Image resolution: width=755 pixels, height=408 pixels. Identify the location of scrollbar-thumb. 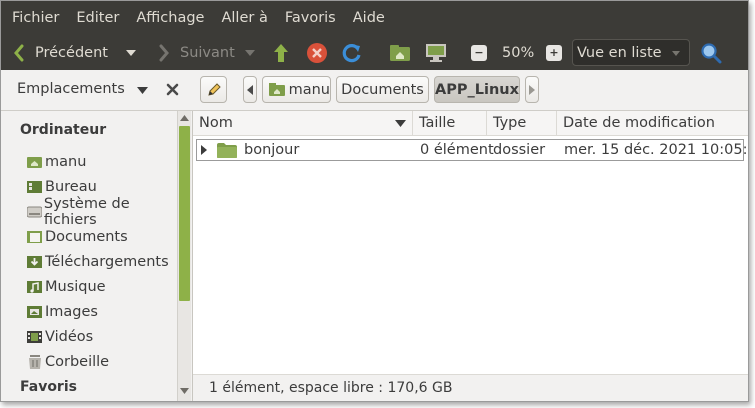
(184, 213).